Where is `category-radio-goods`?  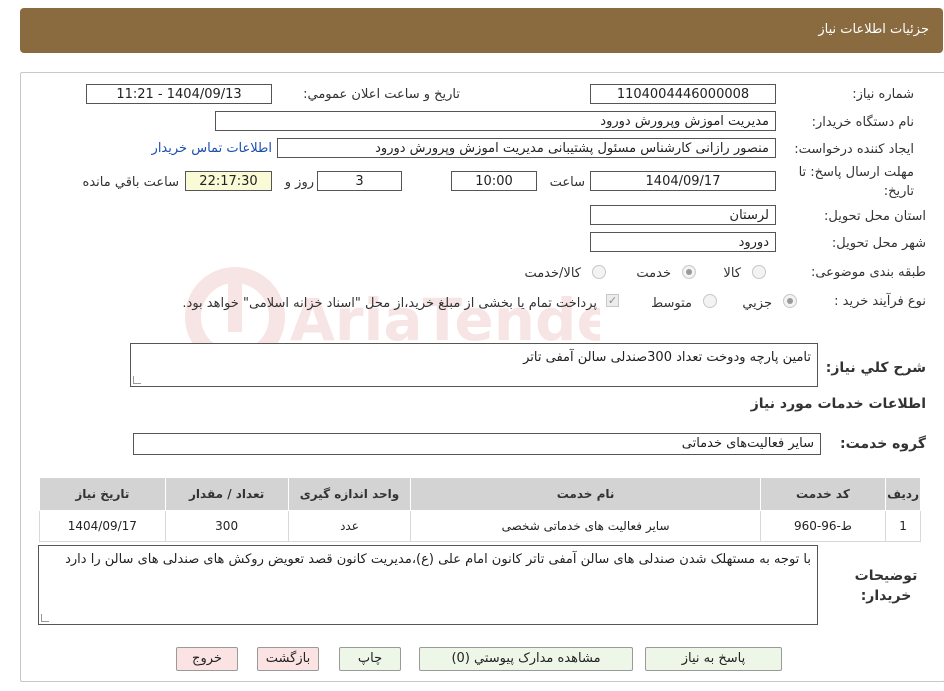
category-radio-goods is located at coordinates (759, 272).